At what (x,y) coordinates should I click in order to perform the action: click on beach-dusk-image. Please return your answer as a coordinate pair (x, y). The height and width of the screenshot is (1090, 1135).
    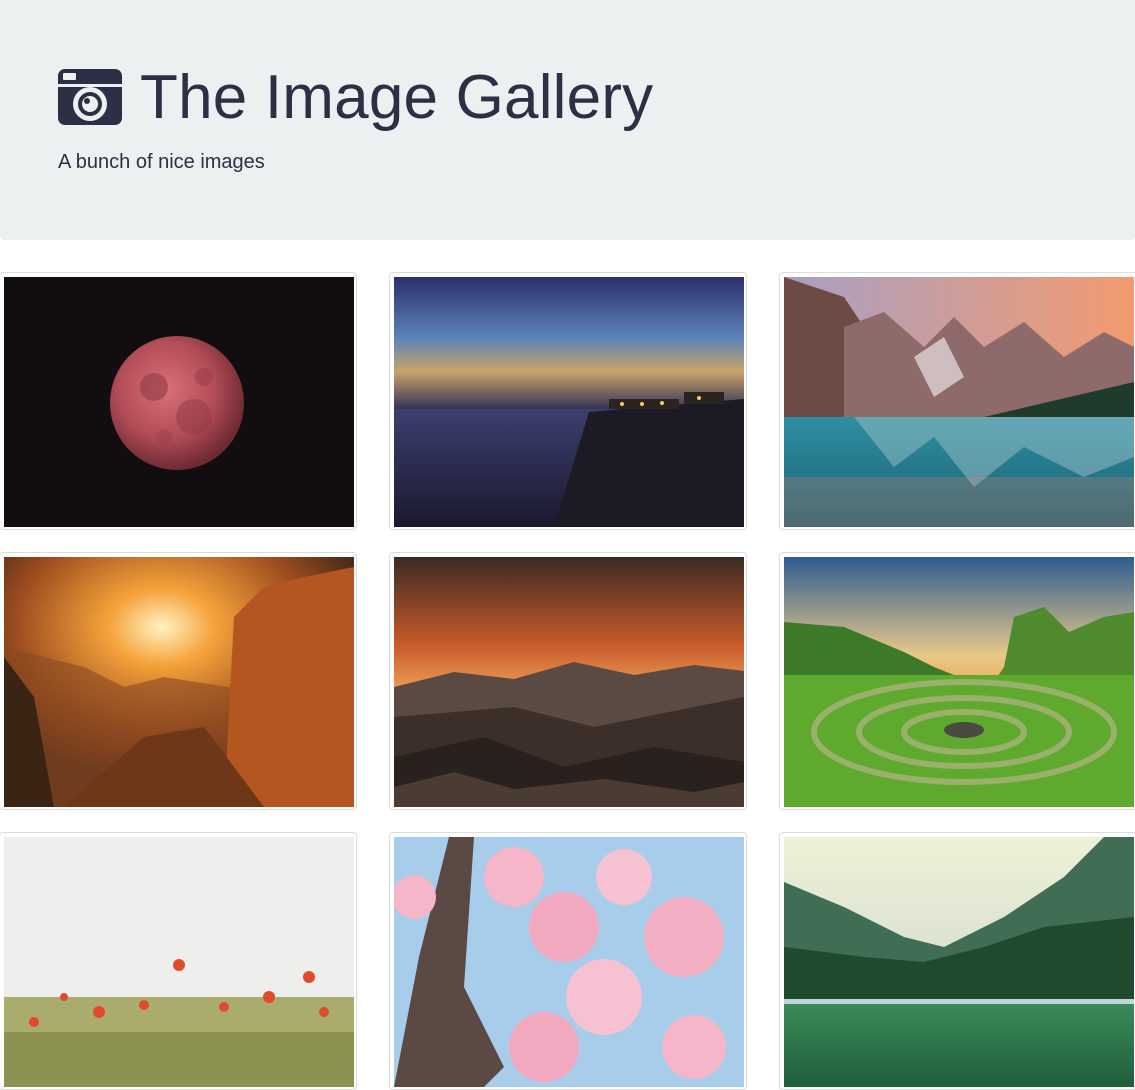
    Looking at the image, I should click on (569, 402).